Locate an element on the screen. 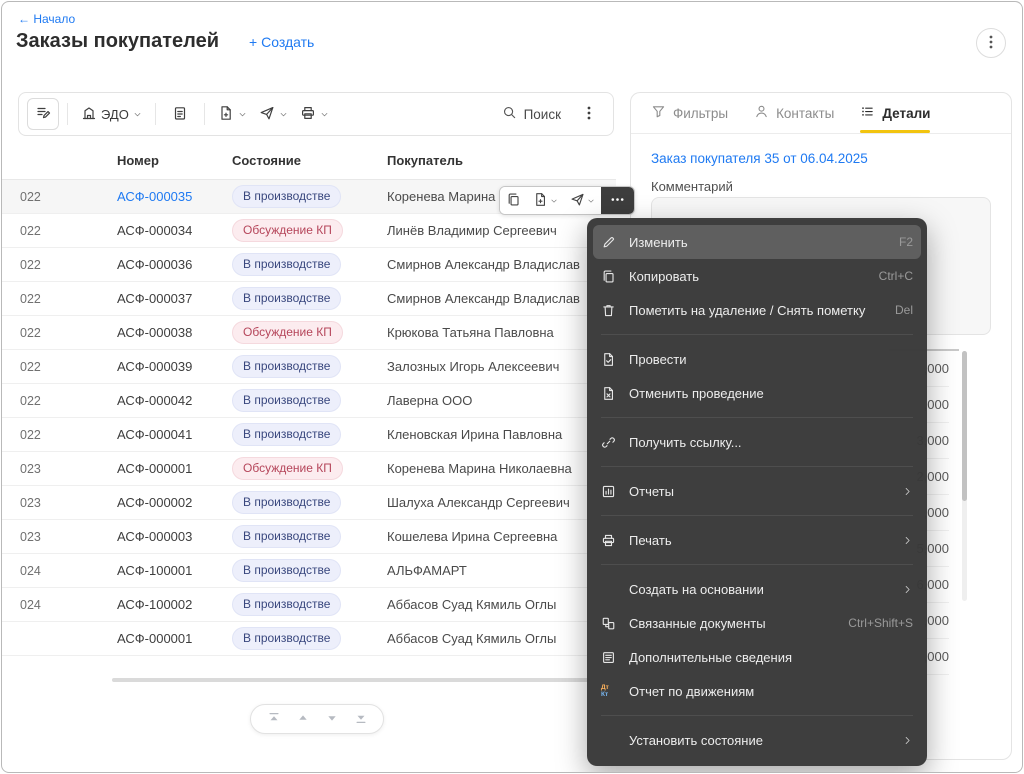 The image size is (1024, 774). table-header: Номер Состояние Покупатель is located at coordinates (309, 161).